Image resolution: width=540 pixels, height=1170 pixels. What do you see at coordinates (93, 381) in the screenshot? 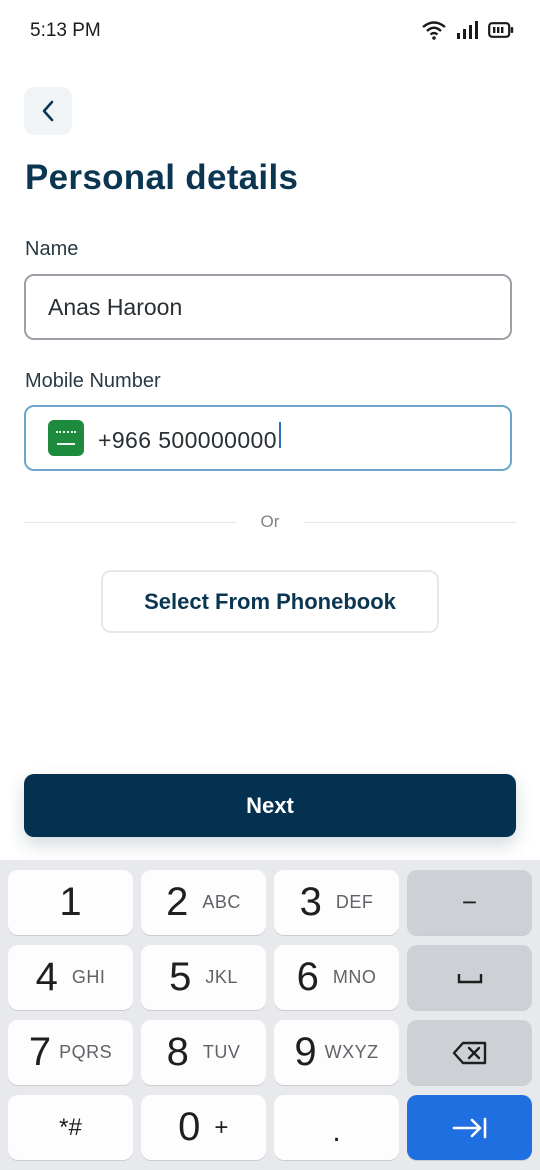
I see `mobile-label: Mobile Number` at bounding box center [93, 381].